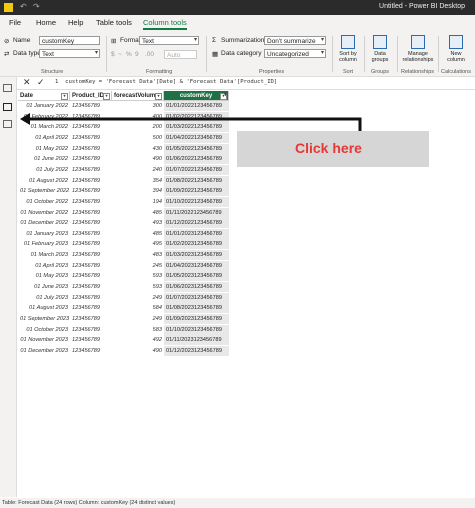 The width and height of the screenshot is (475, 508). Describe the element at coordinates (328, 148) in the screenshot. I see `callout-text: Click here` at that location.